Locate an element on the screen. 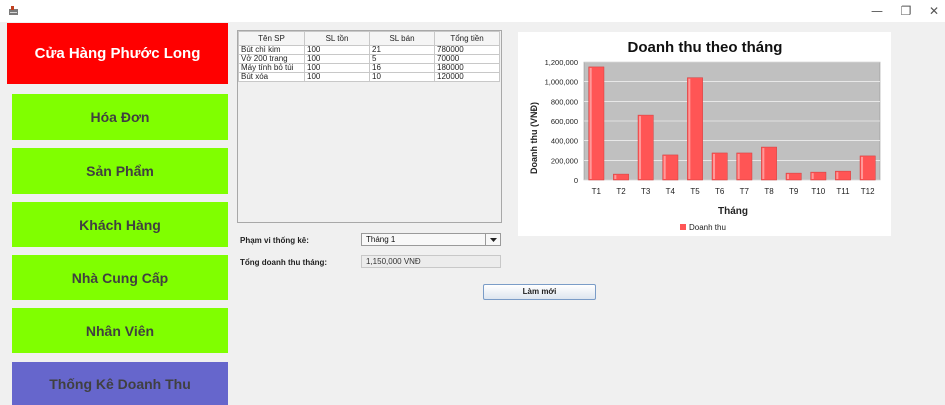  chart-title: Doanh thu theo tháng is located at coordinates (705, 47).